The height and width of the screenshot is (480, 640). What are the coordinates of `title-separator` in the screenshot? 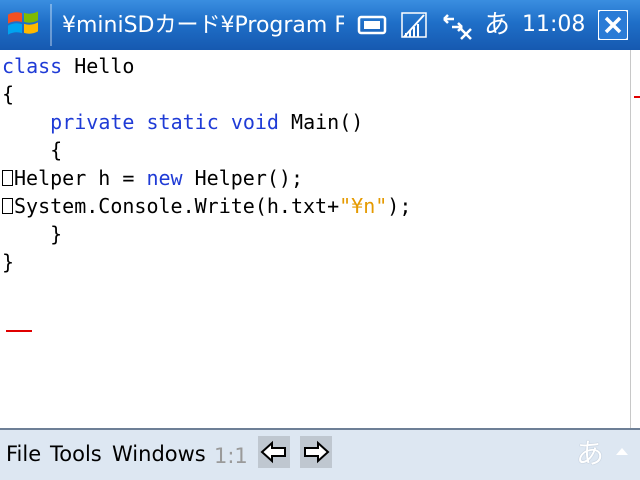 It's located at (51, 25).